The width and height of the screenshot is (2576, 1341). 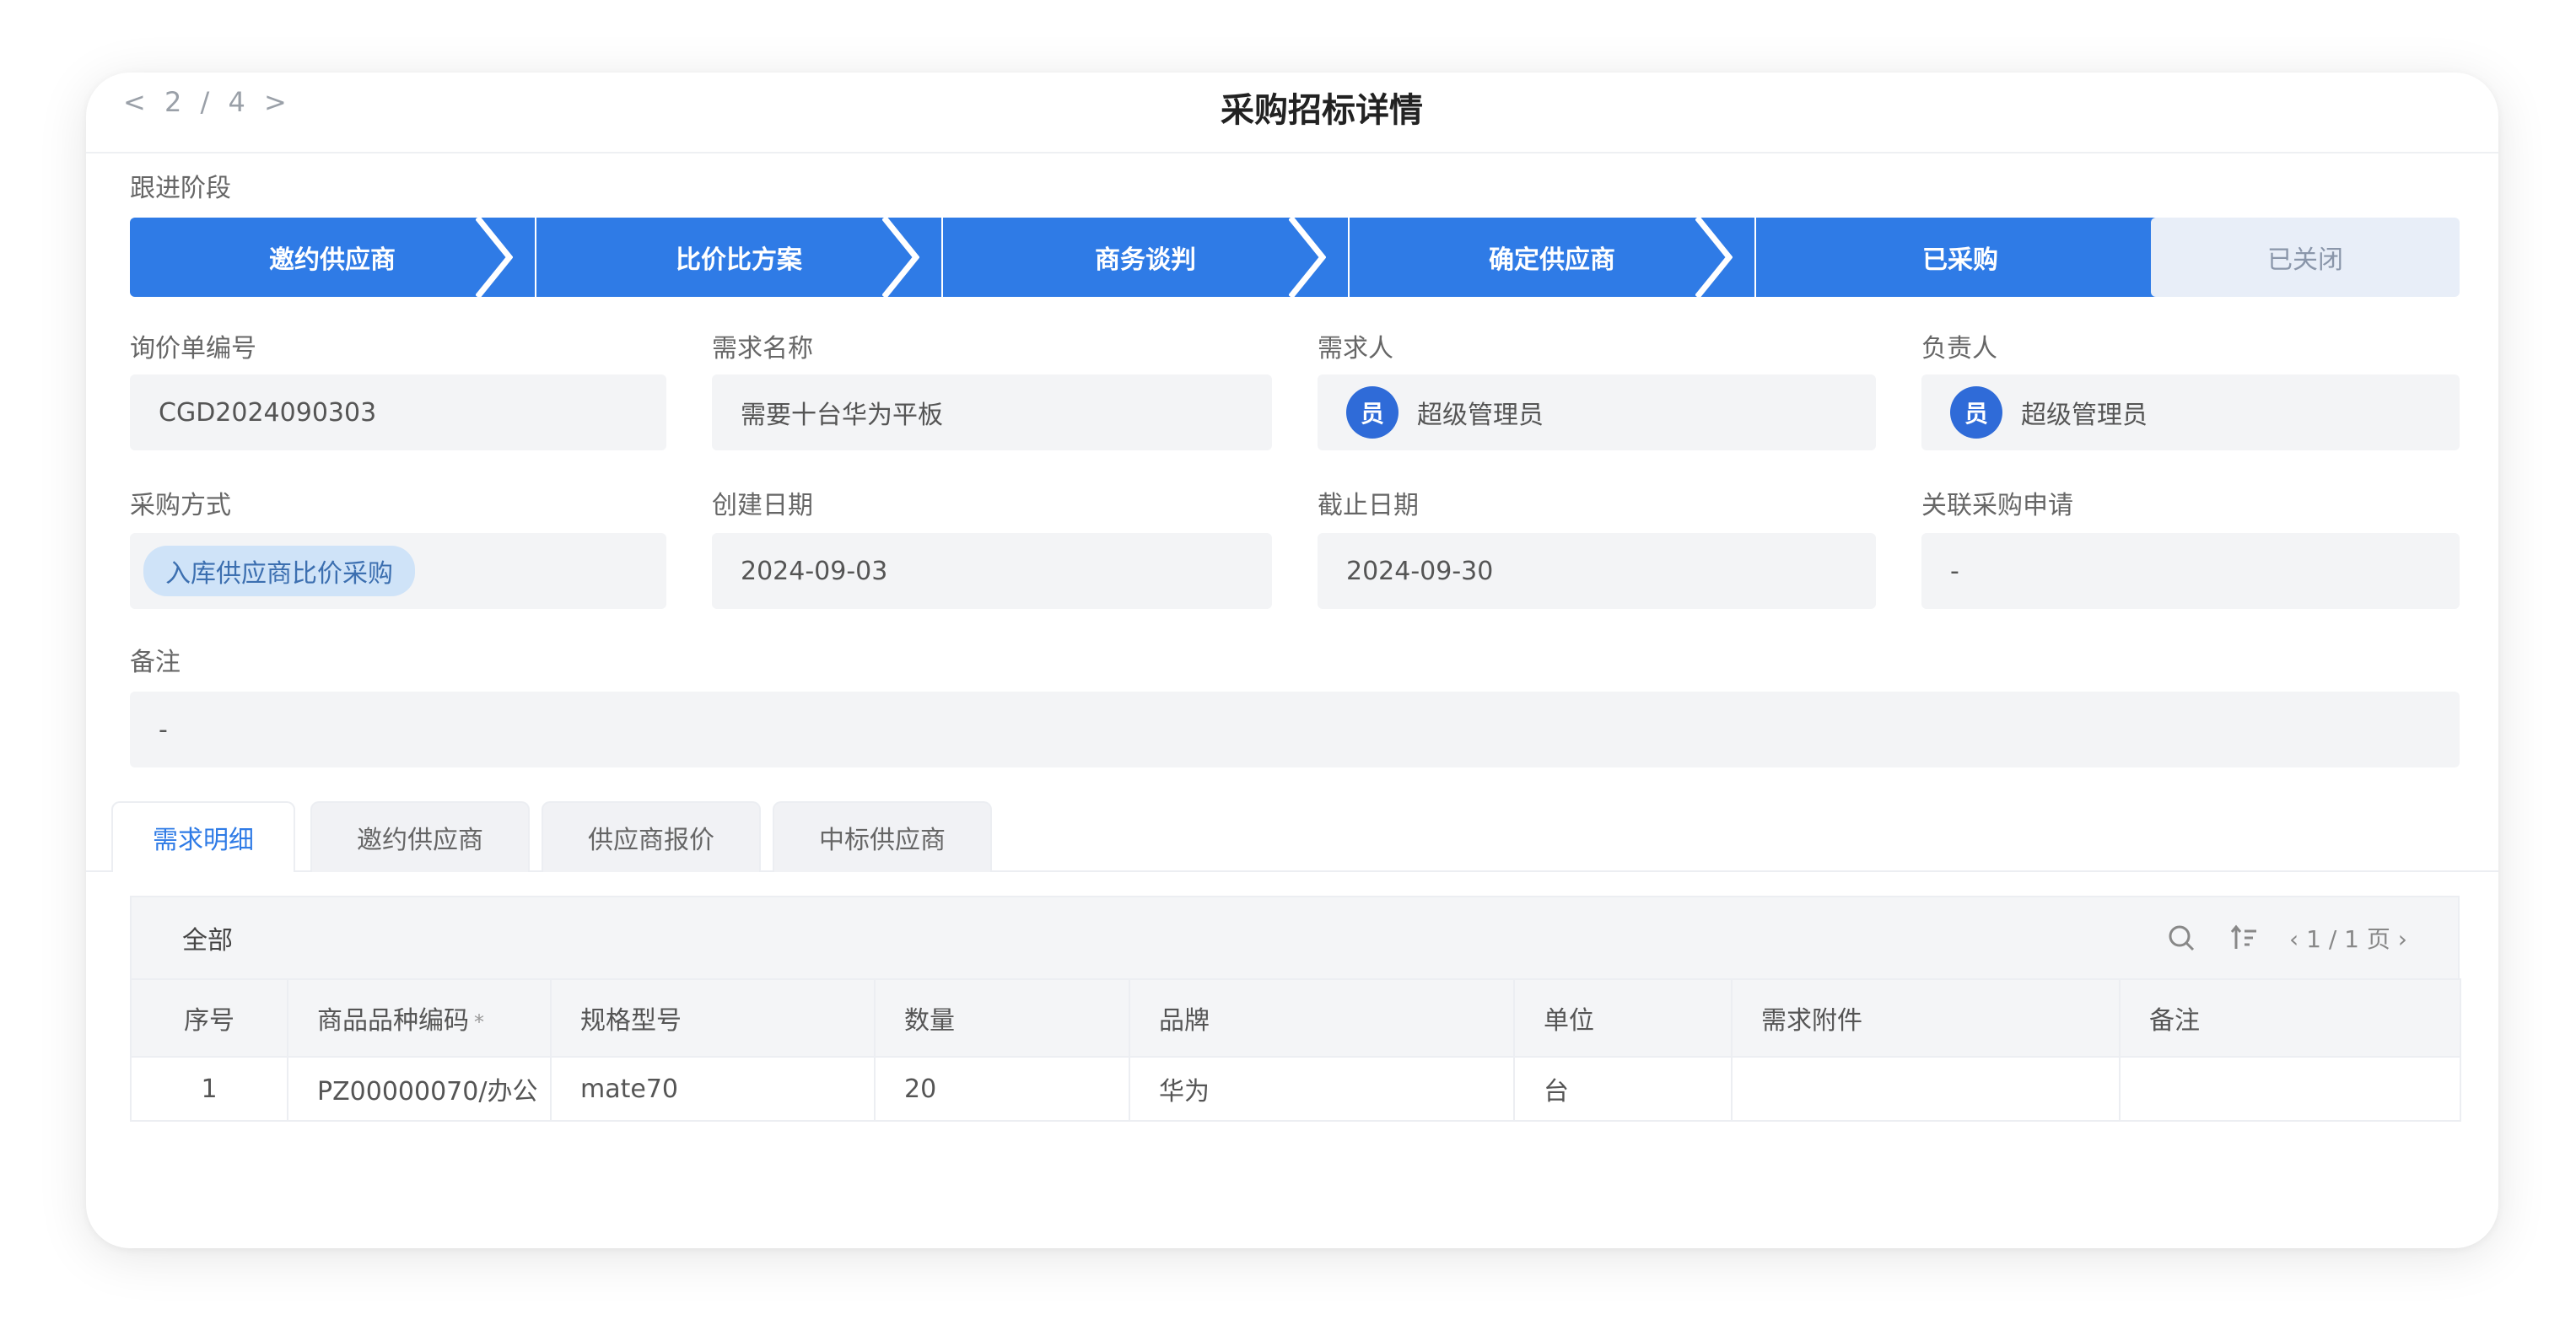 I want to click on stage-label-1: 比价比方案, so click(x=739, y=260).